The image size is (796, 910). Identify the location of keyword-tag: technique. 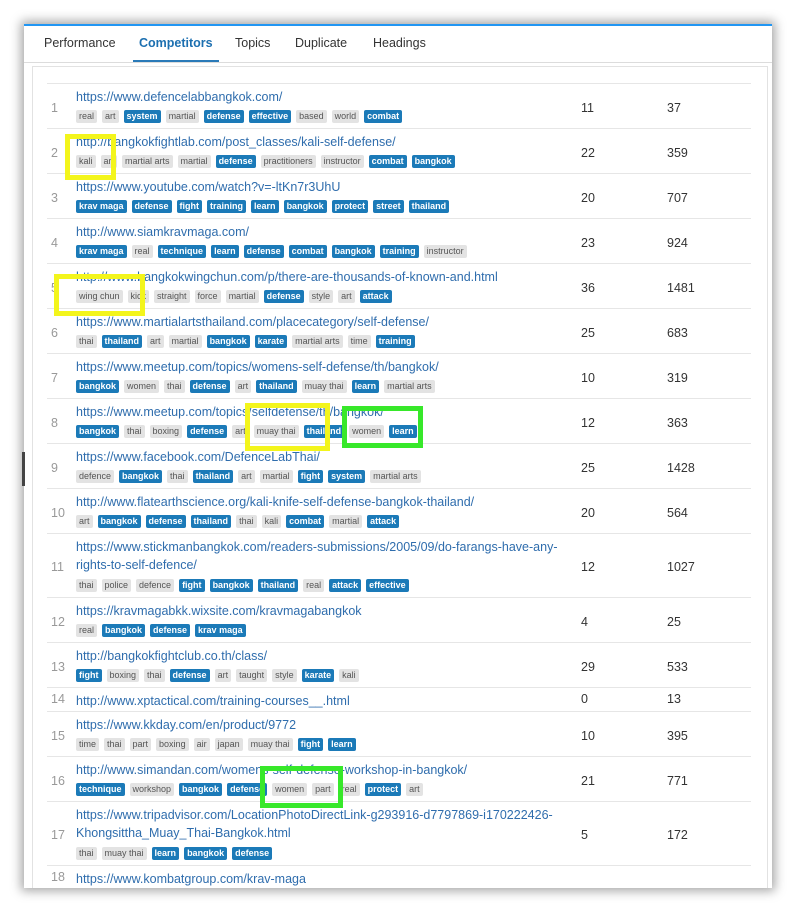
(100, 789).